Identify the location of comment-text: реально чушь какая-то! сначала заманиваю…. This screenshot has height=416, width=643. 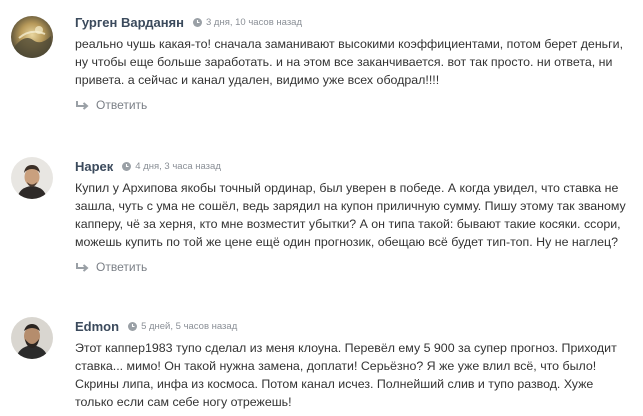
(349, 62).